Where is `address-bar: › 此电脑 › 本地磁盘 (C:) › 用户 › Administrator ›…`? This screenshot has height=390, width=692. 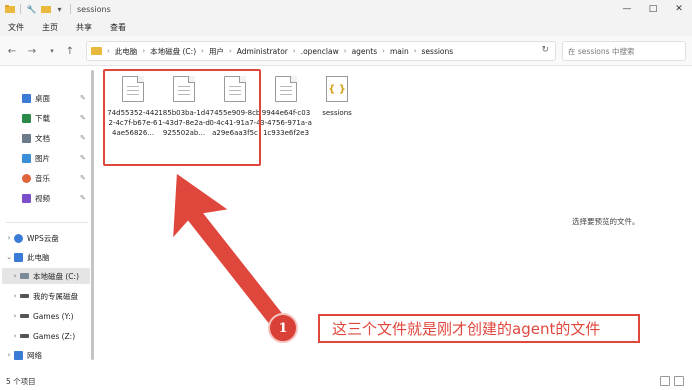
address-bar: › 此电脑 › 本地磁盘 (C:) › 用户 › Administrator ›… is located at coordinates (321, 51).